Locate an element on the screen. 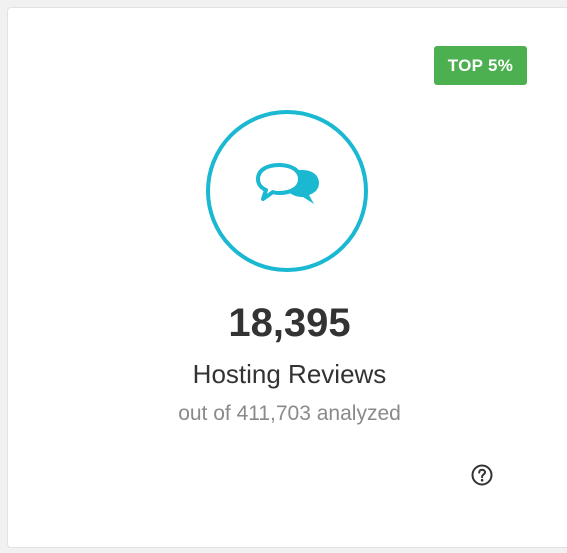  icon-circle is located at coordinates (287, 191).